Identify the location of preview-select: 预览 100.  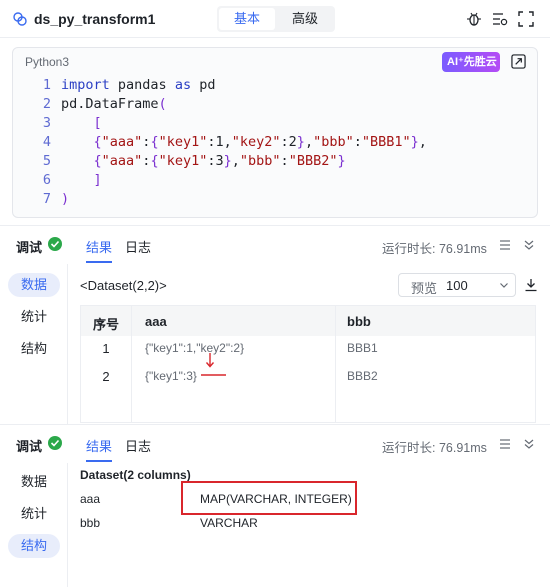
(457, 285).